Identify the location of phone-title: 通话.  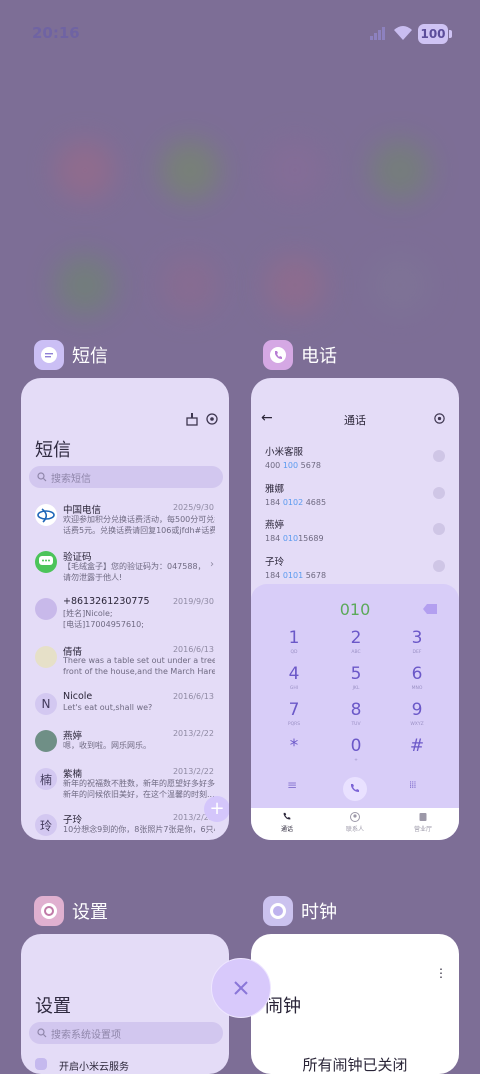
(355, 420).